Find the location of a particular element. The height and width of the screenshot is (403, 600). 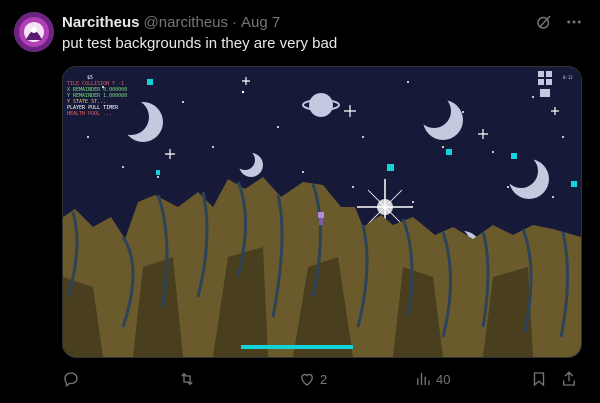

avatar-image is located at coordinates (34, 32).